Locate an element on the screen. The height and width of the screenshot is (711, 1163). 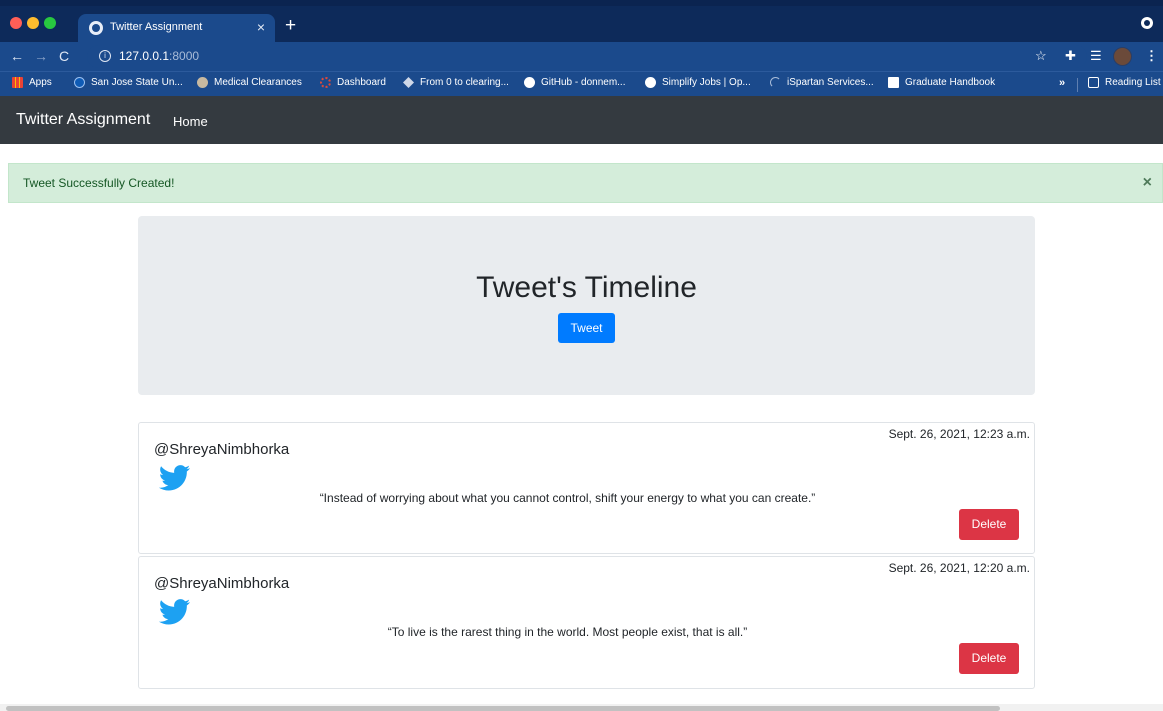
site-info-icon: i is located at coordinates (105, 56).